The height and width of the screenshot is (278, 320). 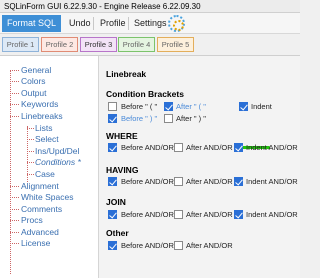 I want to click on toolbar: Format SQL Undo Profile Settings, so click(x=150, y=23).